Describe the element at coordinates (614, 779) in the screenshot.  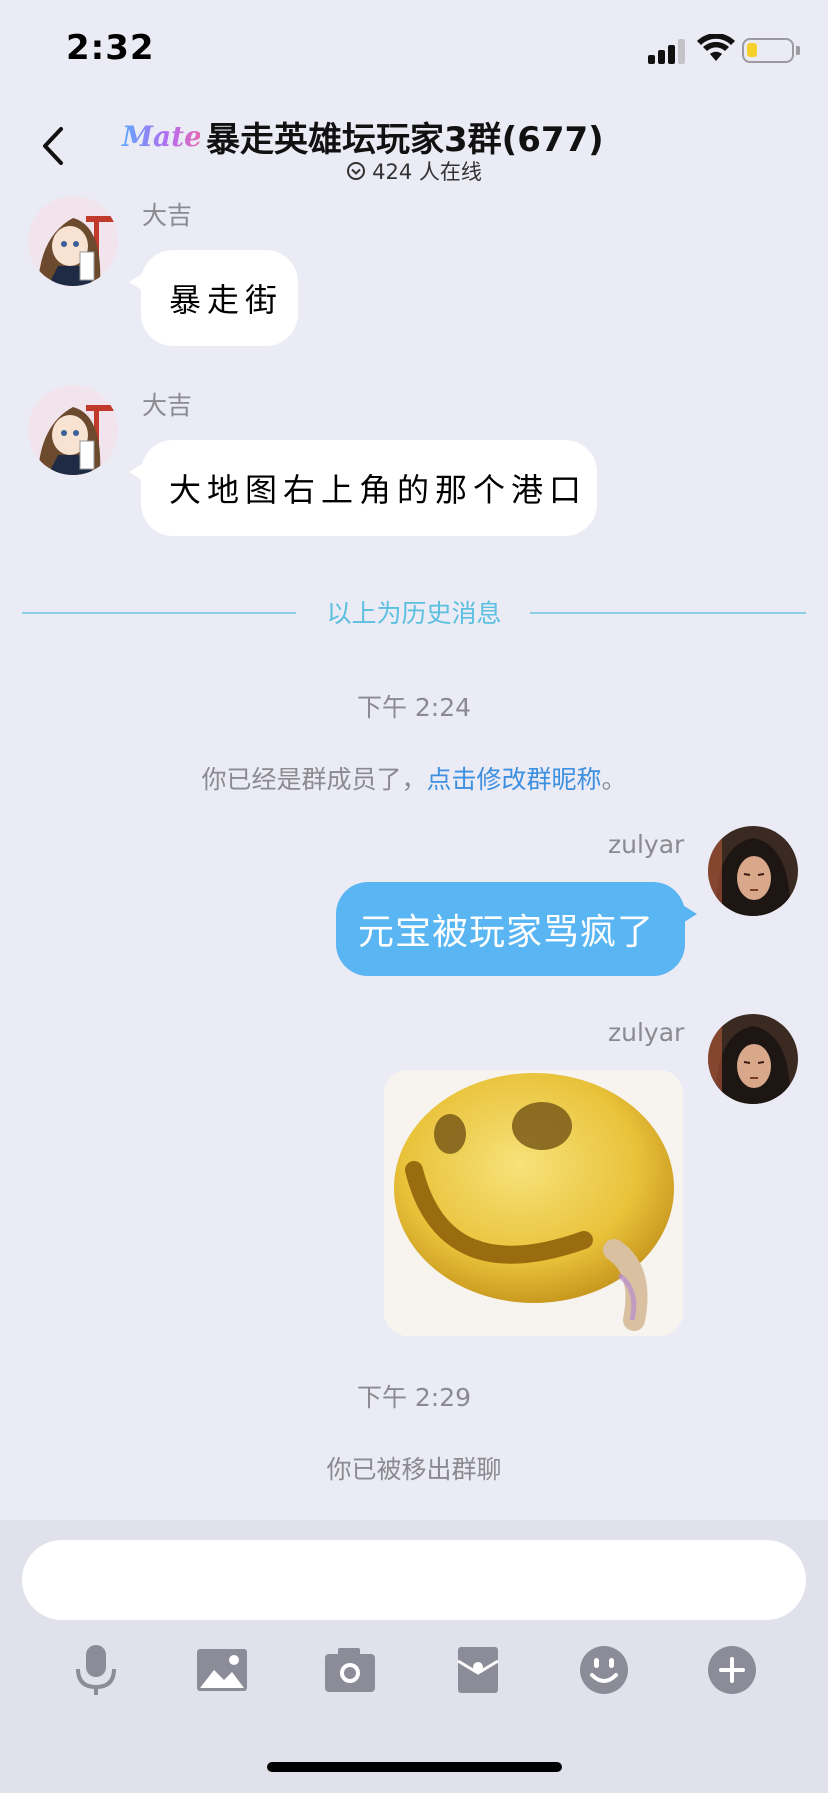
I see `system-message-suffix: 。` at that location.